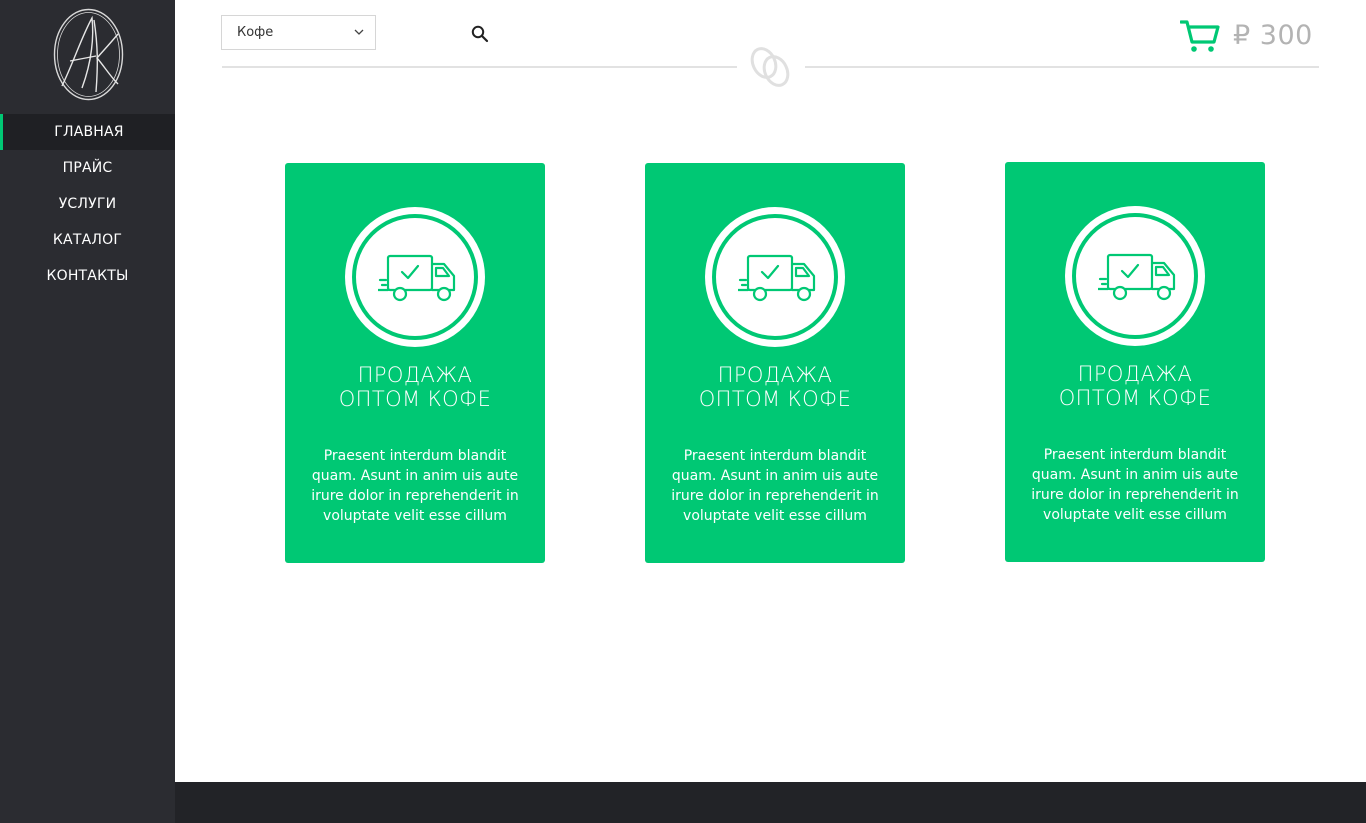  I want to click on header: Кофе ₽ 300, so click(770, 50).